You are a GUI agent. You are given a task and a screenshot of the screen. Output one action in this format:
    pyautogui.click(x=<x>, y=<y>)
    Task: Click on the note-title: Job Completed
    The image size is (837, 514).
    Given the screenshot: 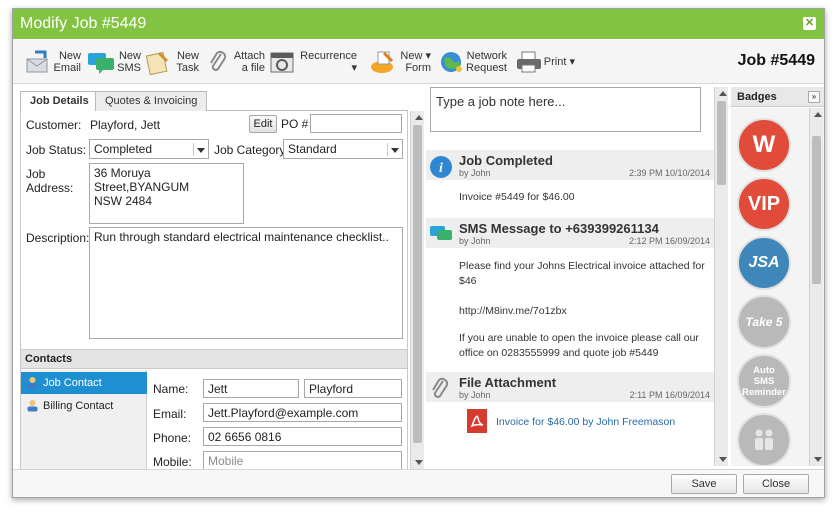 What is the action you would take?
    pyautogui.click(x=506, y=160)
    